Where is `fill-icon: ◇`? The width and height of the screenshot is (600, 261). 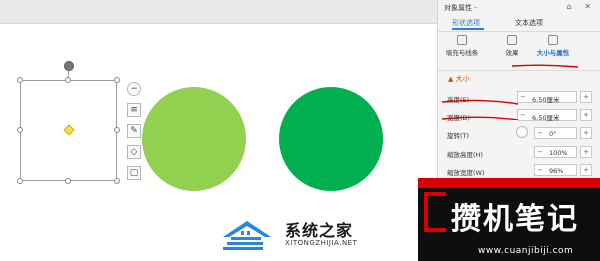
fill-icon: ◇ is located at coordinates (134, 152).